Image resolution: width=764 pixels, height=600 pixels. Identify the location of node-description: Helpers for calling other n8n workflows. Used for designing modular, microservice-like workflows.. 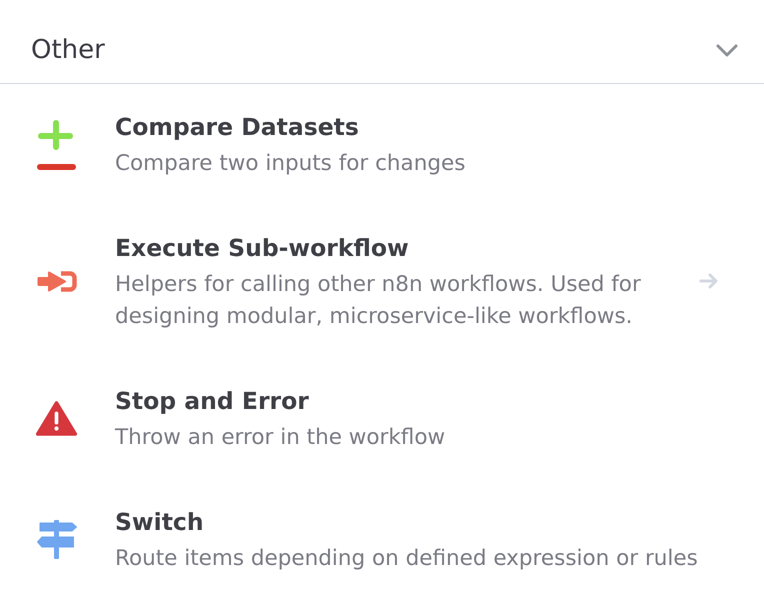
(378, 301).